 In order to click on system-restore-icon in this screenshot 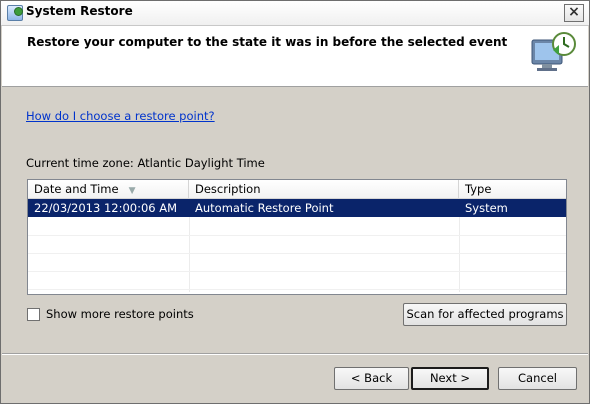, I will do `click(553, 51)`.